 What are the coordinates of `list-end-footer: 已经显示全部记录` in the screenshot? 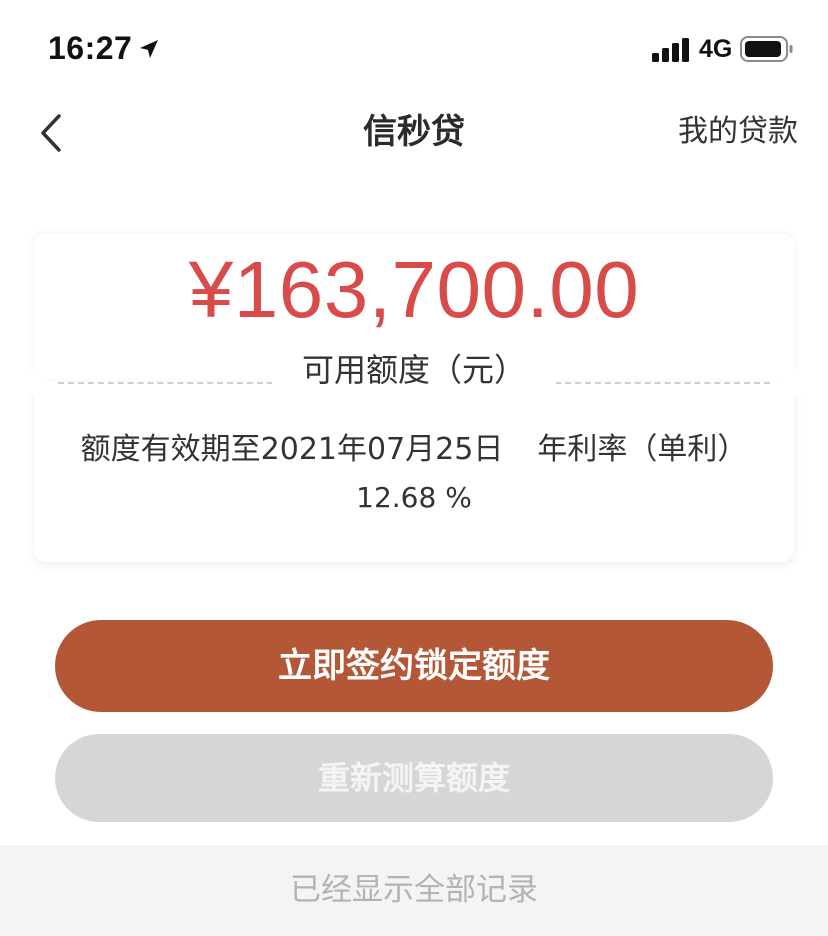 It's located at (414, 890).